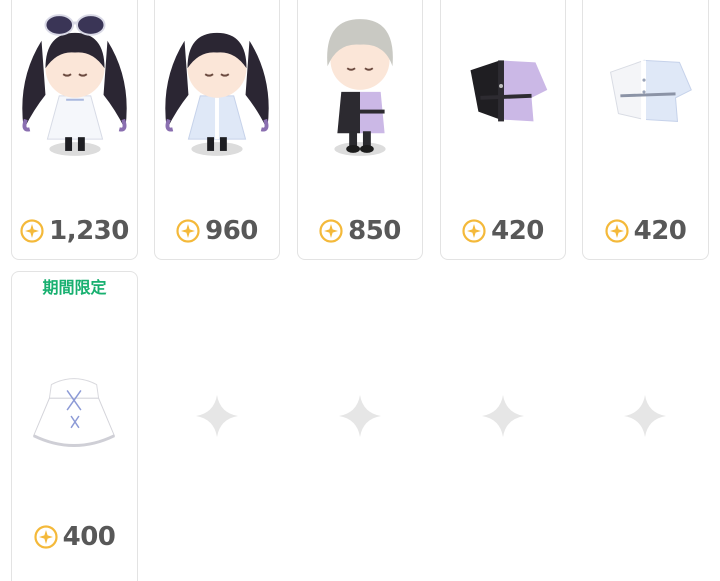  Describe the element at coordinates (503, 85) in the screenshot. I see `black-lavender-shirt-image` at that location.